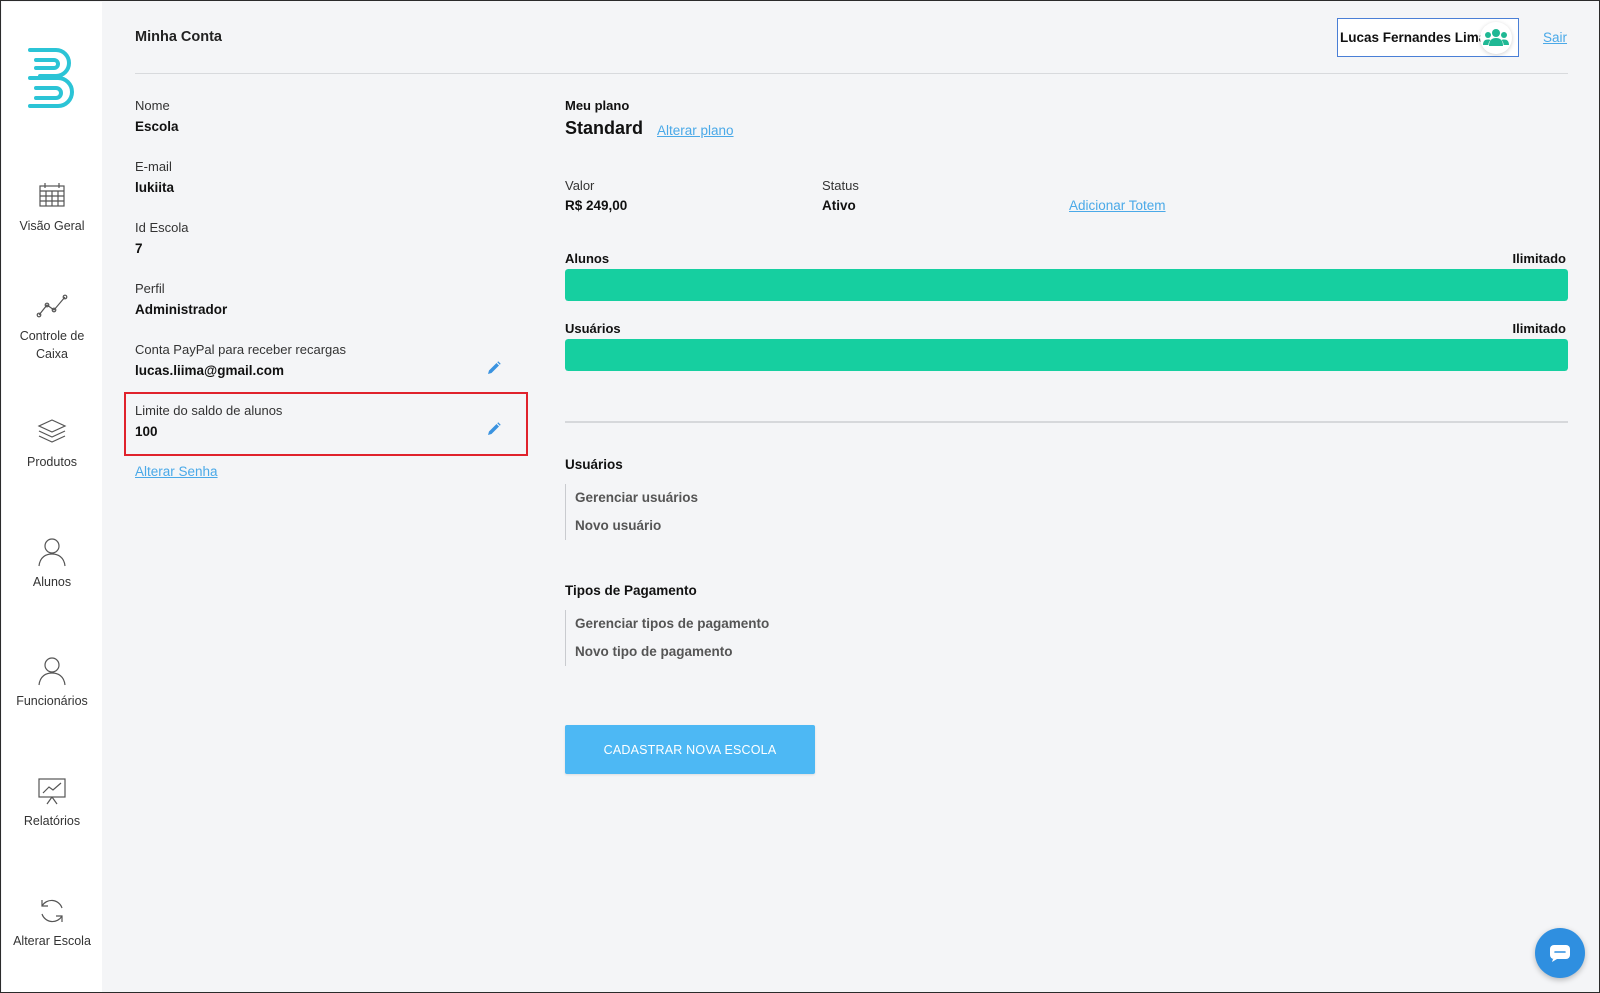 This screenshot has height=993, width=1600. Describe the element at coordinates (594, 464) in the screenshot. I see `usuarios-section-title: Usuários` at that location.